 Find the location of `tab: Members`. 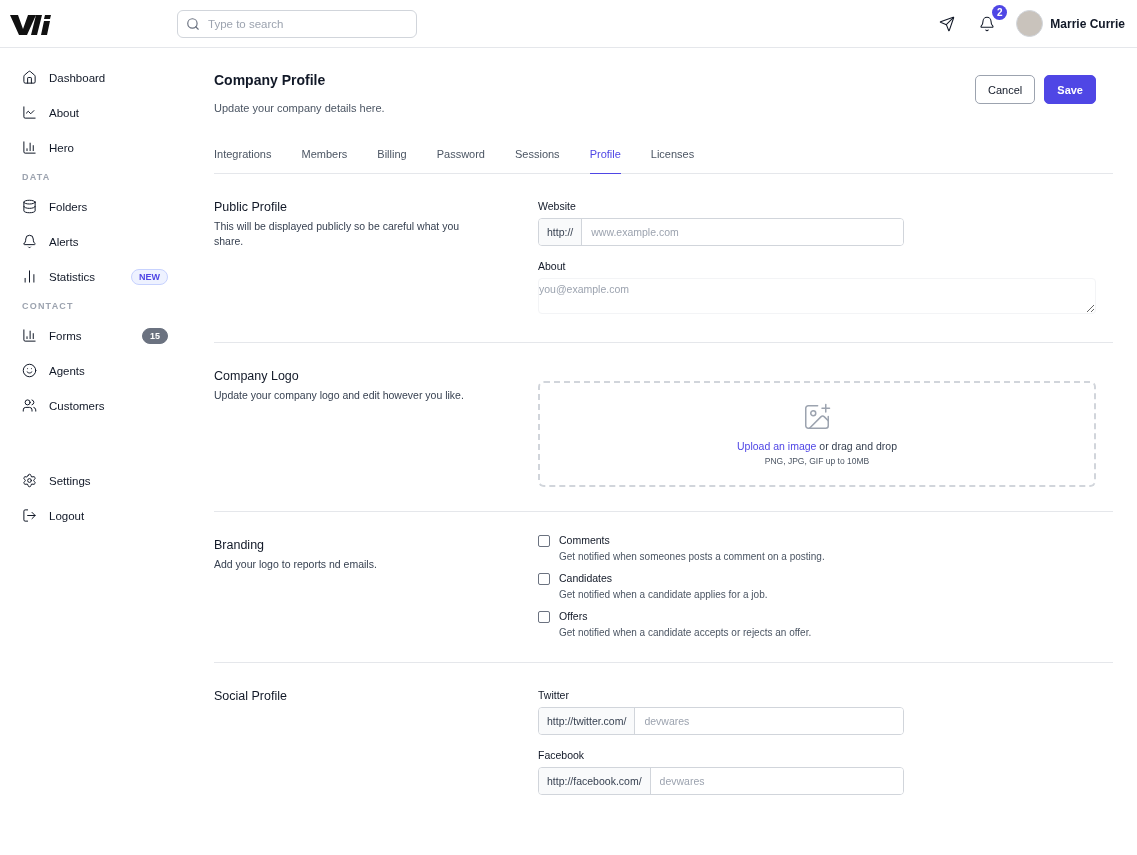

tab: Members is located at coordinates (324, 159).